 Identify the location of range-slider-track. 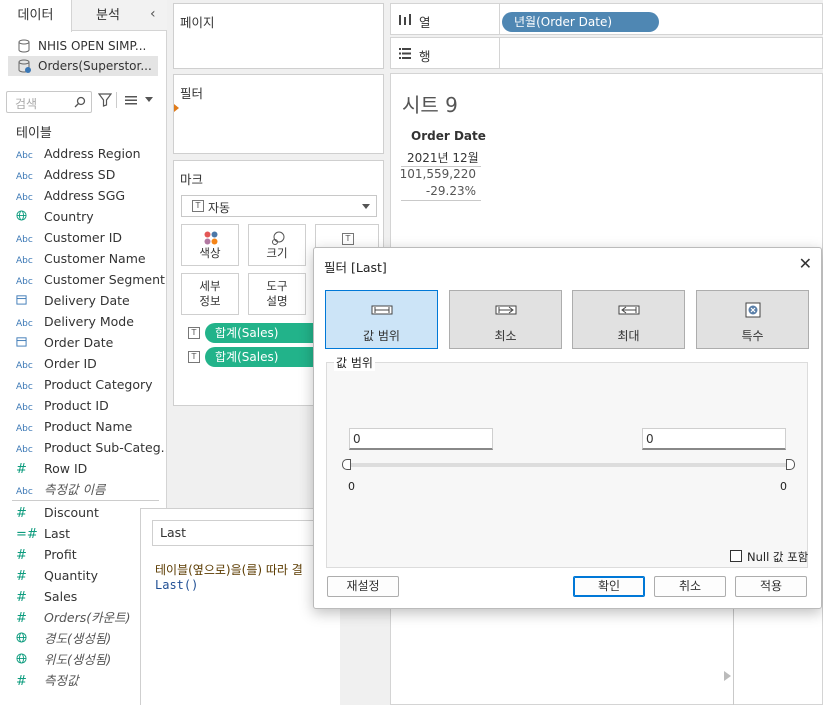
(569, 465).